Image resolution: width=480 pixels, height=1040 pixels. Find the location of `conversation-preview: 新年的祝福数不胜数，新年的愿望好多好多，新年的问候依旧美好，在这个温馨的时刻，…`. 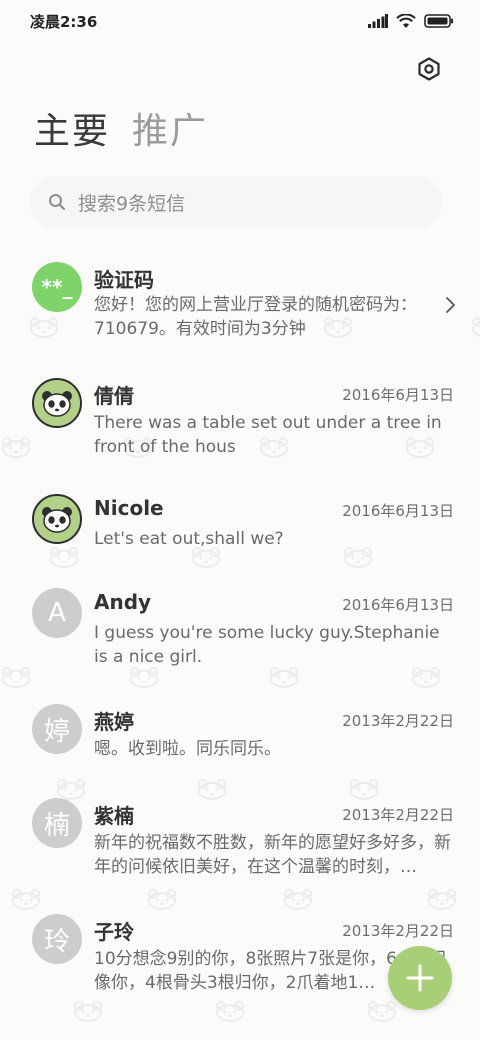

conversation-preview: 新年的祝福数不胜数，新年的愿望好多好多，新年的问候依旧美好，在这个温馨的时刻，… is located at coordinates (272, 855).